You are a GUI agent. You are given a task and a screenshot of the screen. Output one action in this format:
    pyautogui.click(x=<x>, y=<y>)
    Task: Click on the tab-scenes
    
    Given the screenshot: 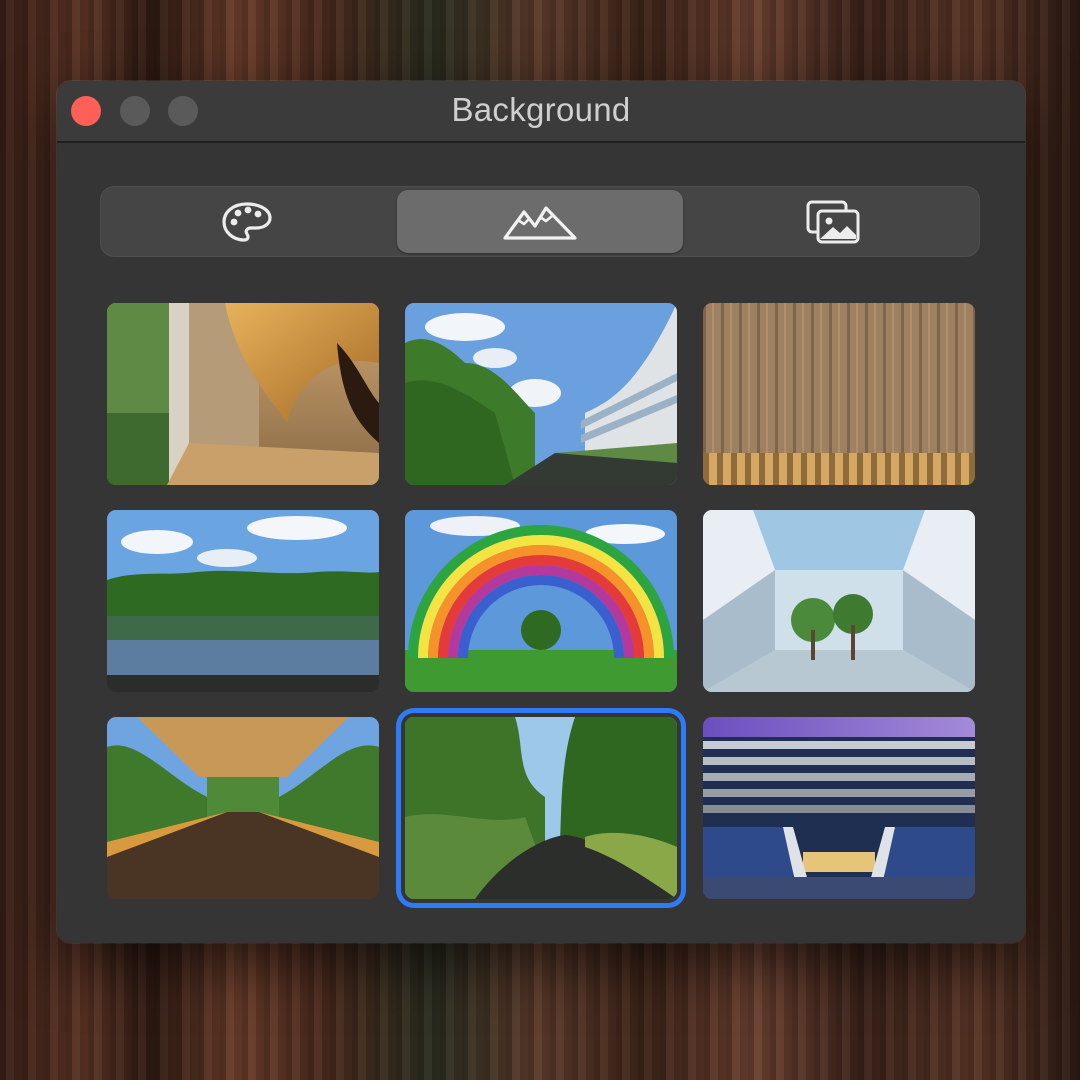 What is the action you would take?
    pyautogui.click(x=540, y=221)
    